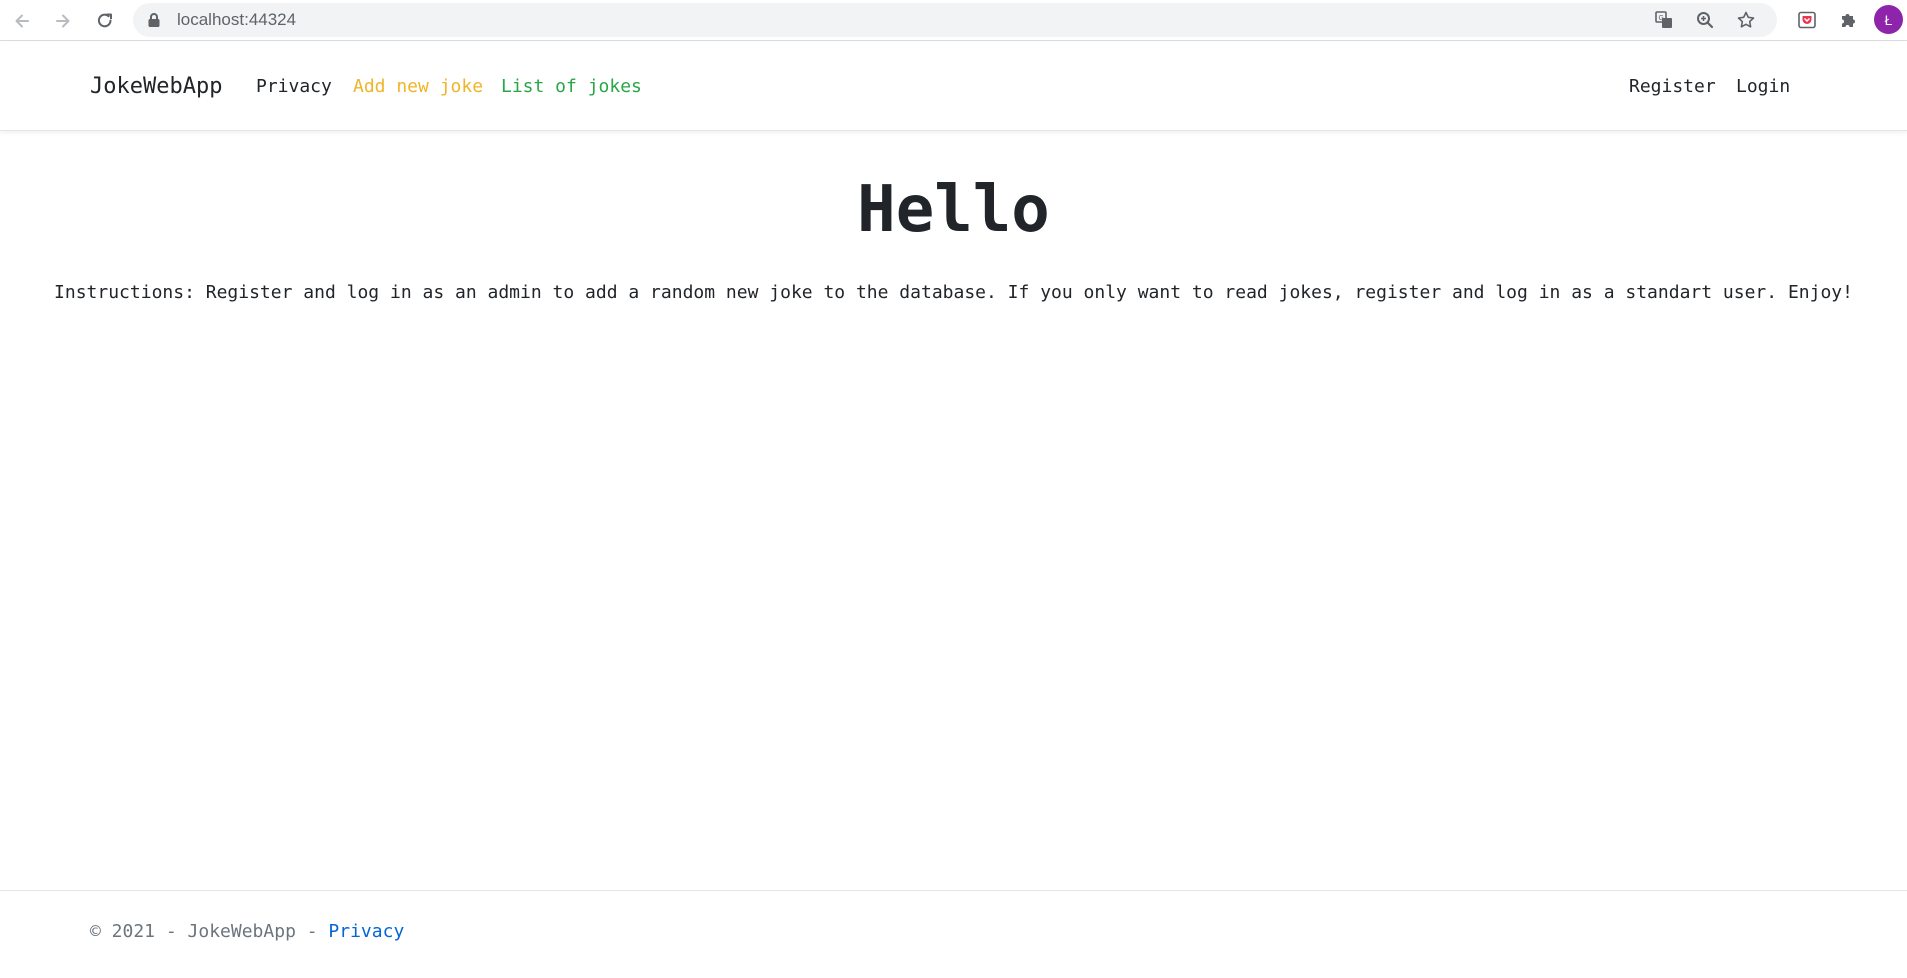 The height and width of the screenshot is (978, 1907). Describe the element at coordinates (154, 22) in the screenshot. I see `lock-icon` at that location.